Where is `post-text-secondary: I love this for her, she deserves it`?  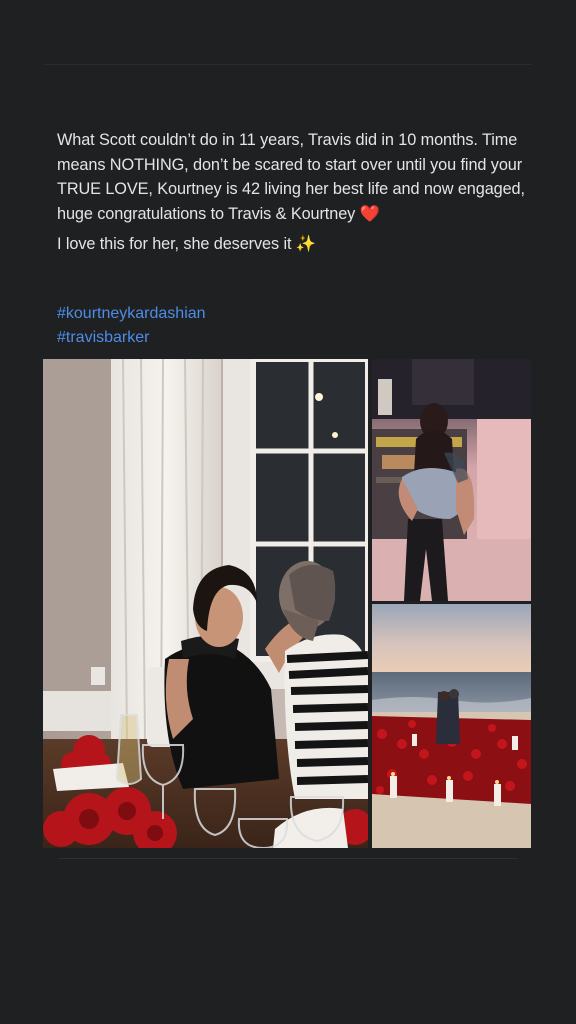 post-text-secondary: I love this for her, she deserves it is located at coordinates (174, 244).